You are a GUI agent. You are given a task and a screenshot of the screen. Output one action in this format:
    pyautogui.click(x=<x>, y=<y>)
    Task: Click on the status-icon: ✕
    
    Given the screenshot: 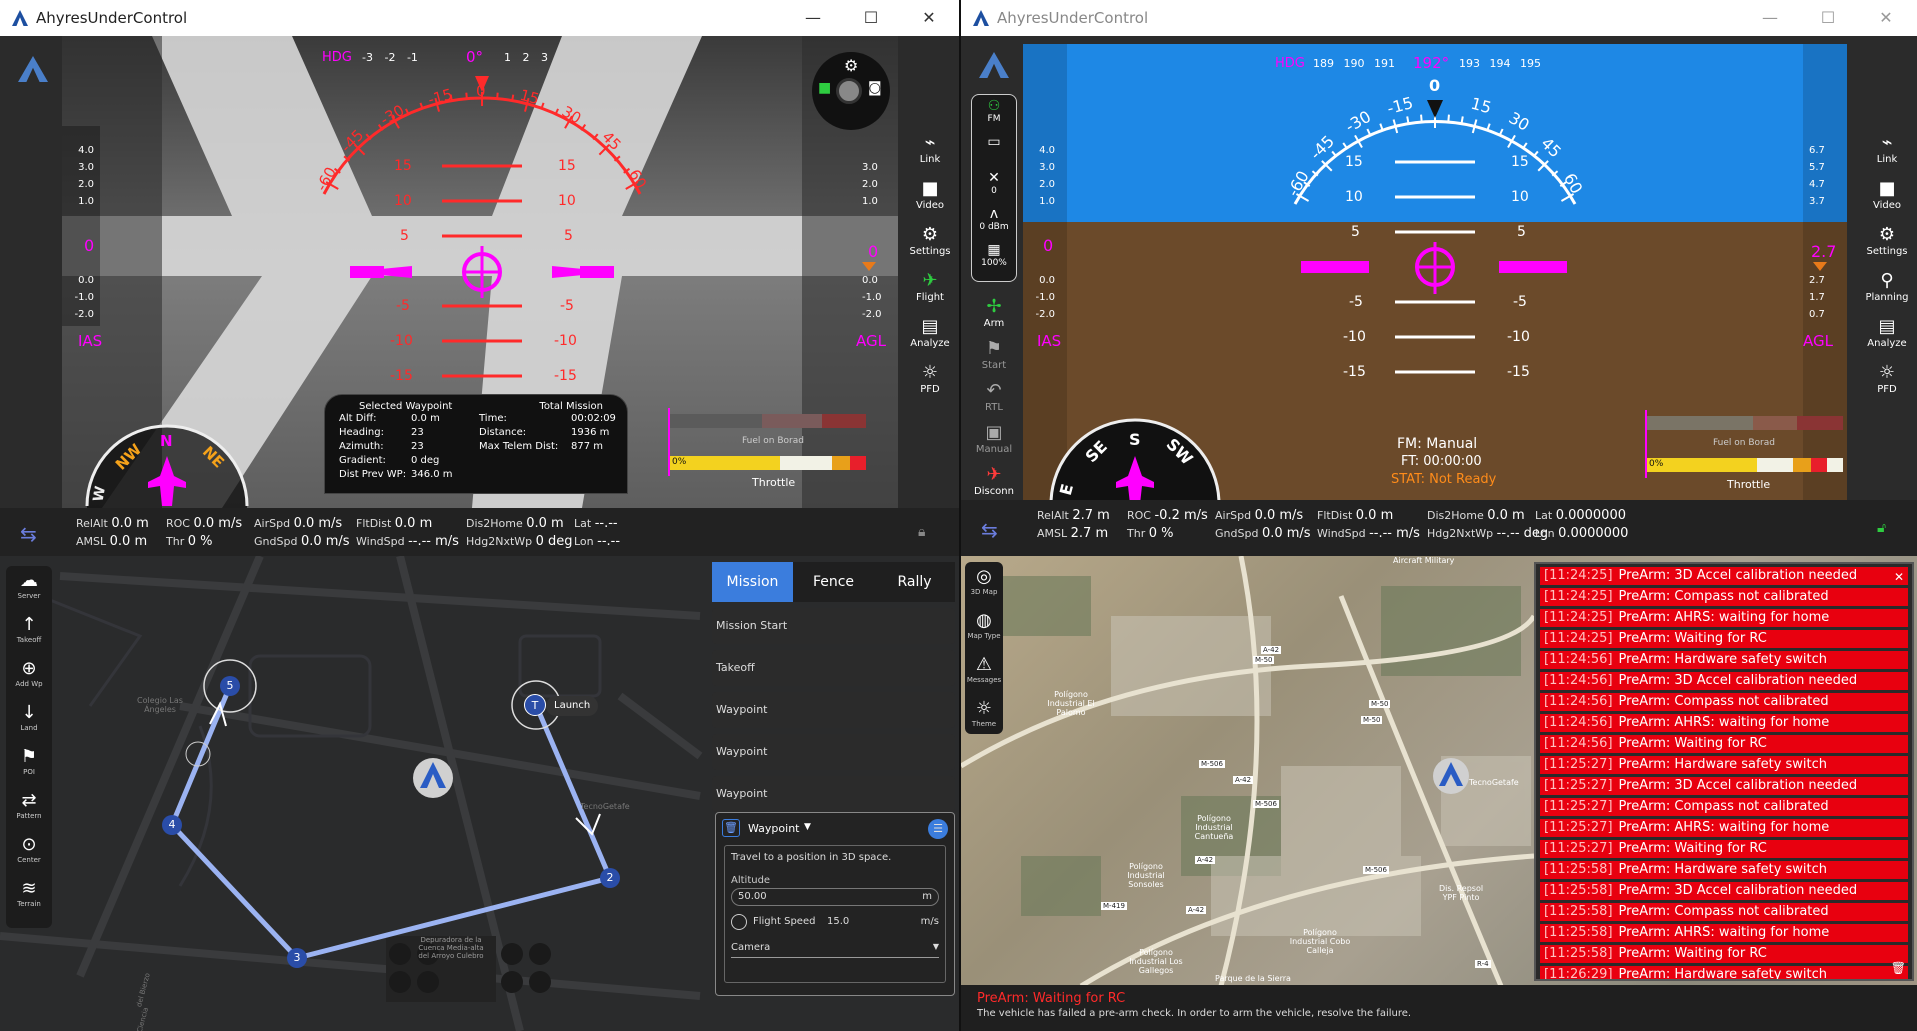 What is the action you would take?
    pyautogui.click(x=994, y=178)
    